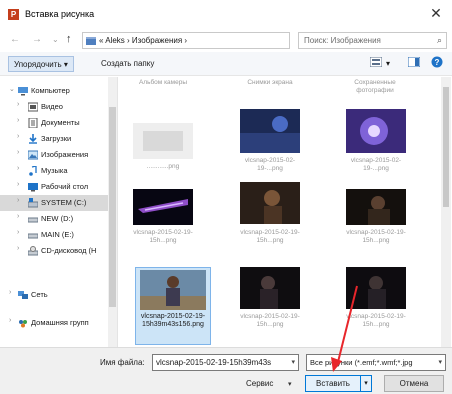 The height and width of the screenshot is (394, 452). Describe the element at coordinates (52, 106) in the screenshot. I see `sidebar-item-label: Видео` at that location.